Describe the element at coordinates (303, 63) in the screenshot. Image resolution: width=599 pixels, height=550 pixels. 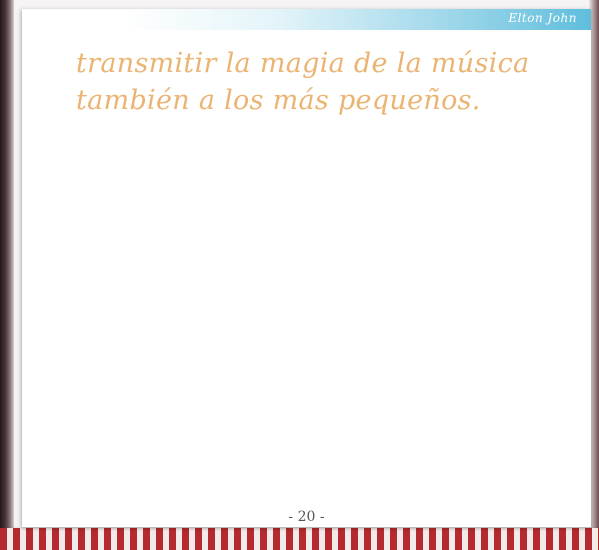
I see `body-line: transmitir la magia de la música` at that location.